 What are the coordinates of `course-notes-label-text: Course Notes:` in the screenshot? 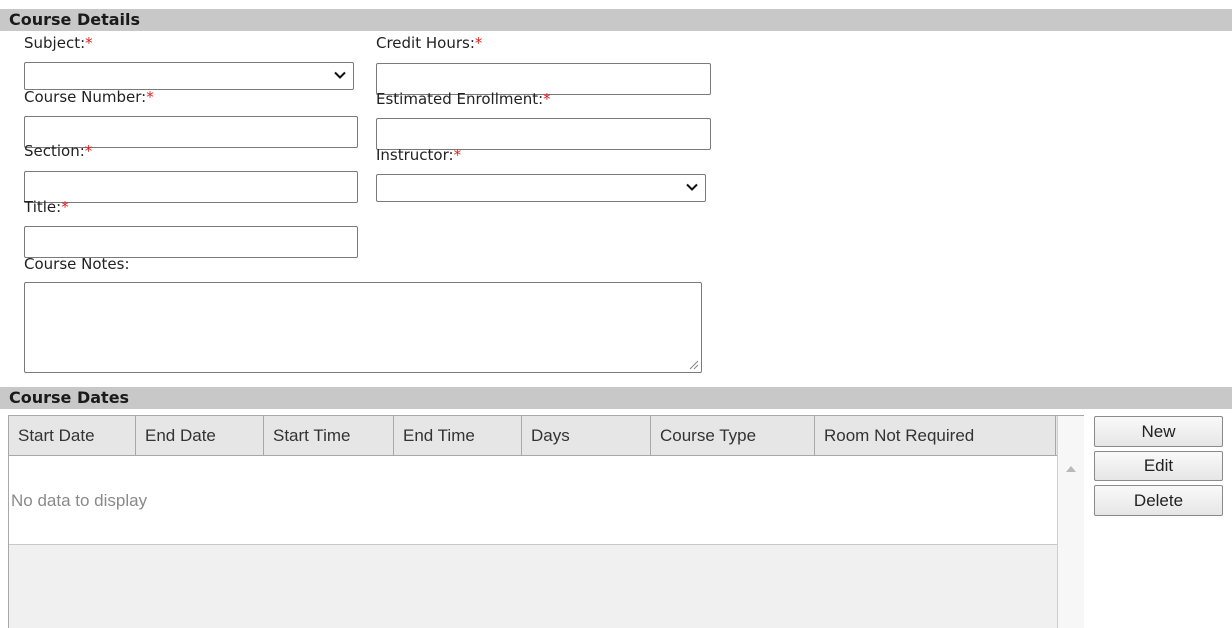 It's located at (77, 264).